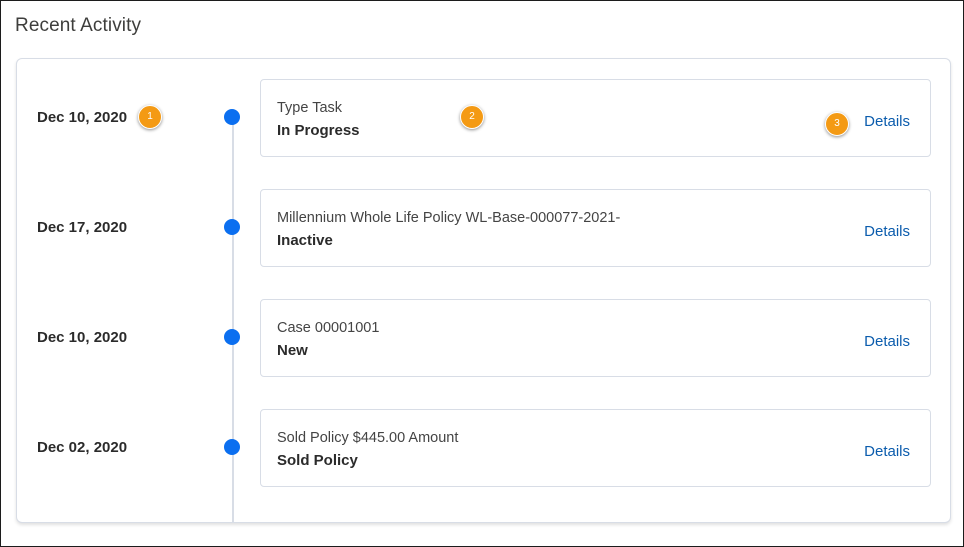 The image size is (964, 547). What do you see at coordinates (78, 25) in the screenshot?
I see `section-title: Recent Activity` at bounding box center [78, 25].